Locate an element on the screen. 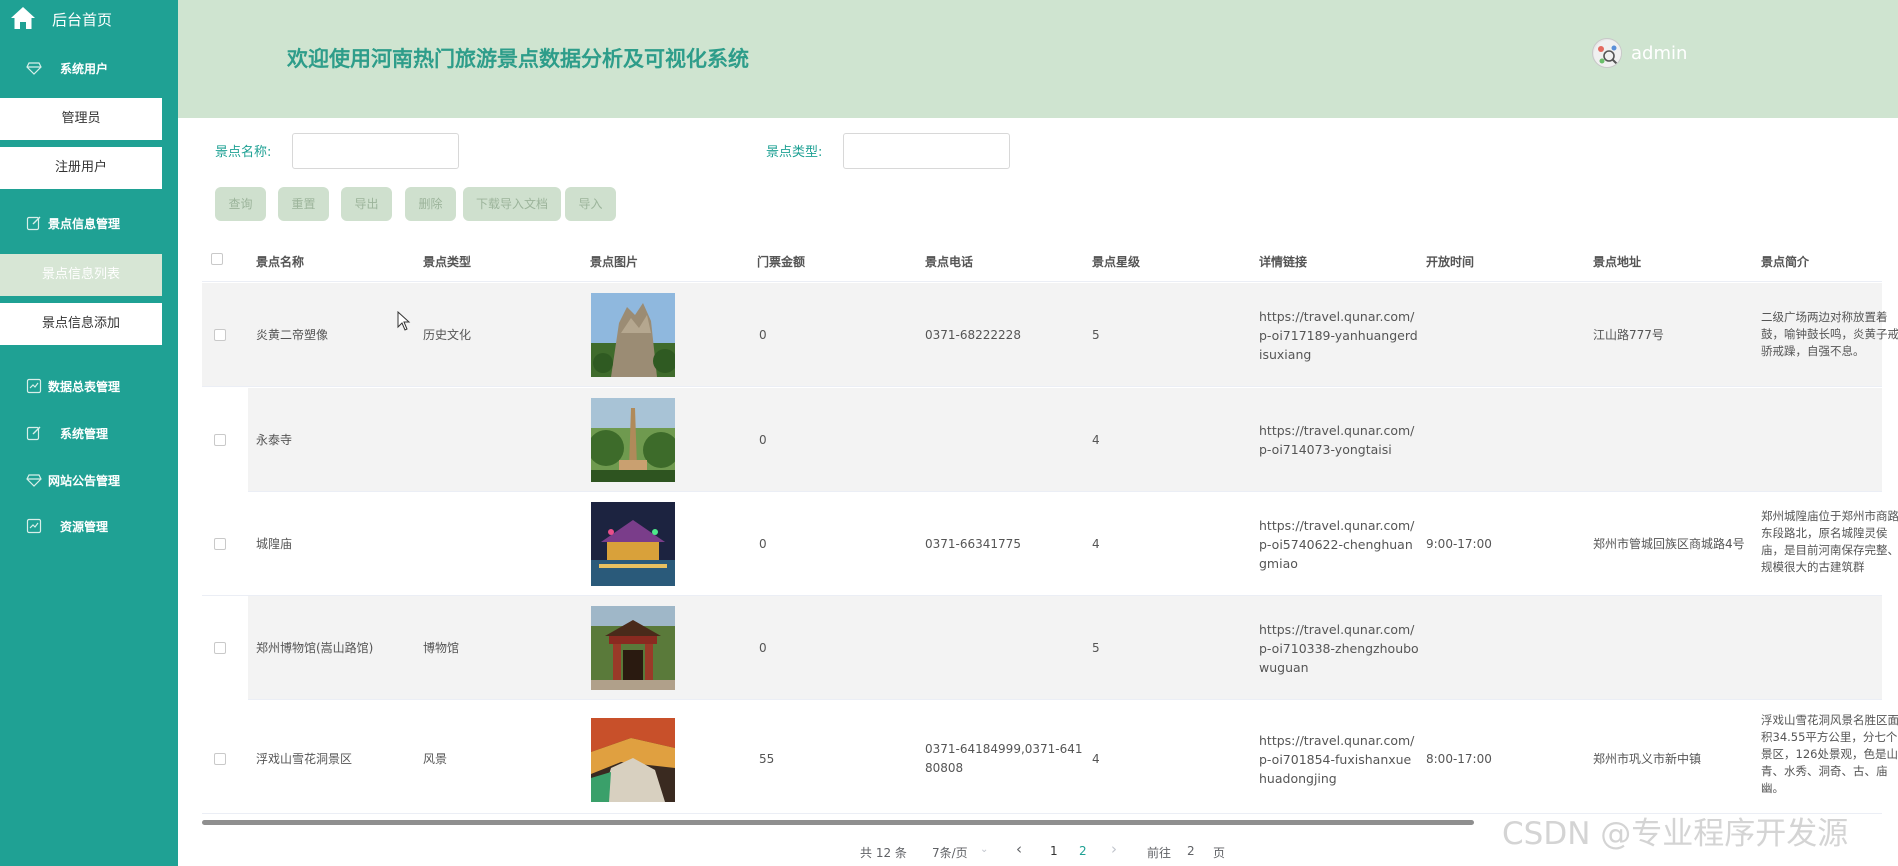 This screenshot has width=1898, height=866. cell-address: 江山路777号 is located at coordinates (1628, 335).